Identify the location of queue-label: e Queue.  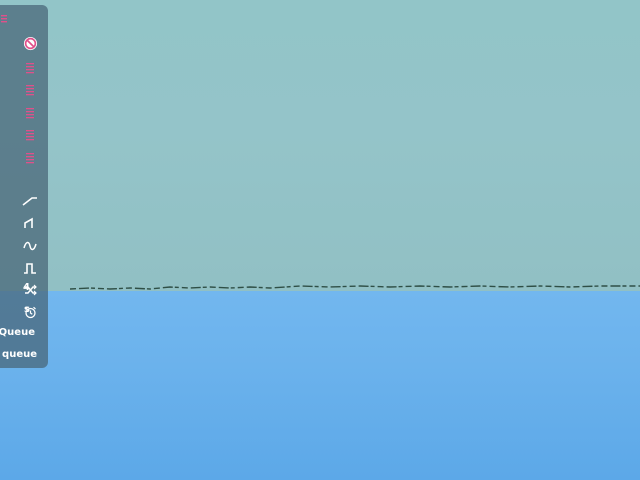
(17, 332).